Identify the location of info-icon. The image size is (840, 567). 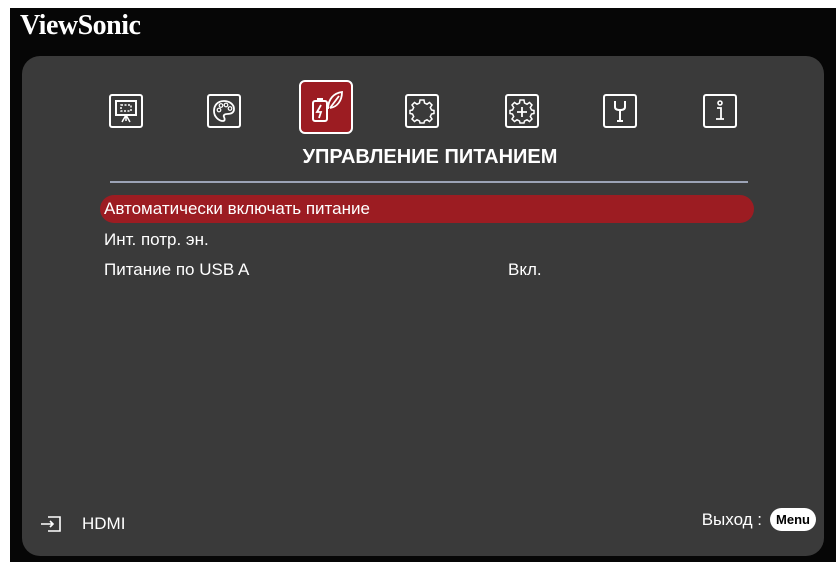
(720, 110).